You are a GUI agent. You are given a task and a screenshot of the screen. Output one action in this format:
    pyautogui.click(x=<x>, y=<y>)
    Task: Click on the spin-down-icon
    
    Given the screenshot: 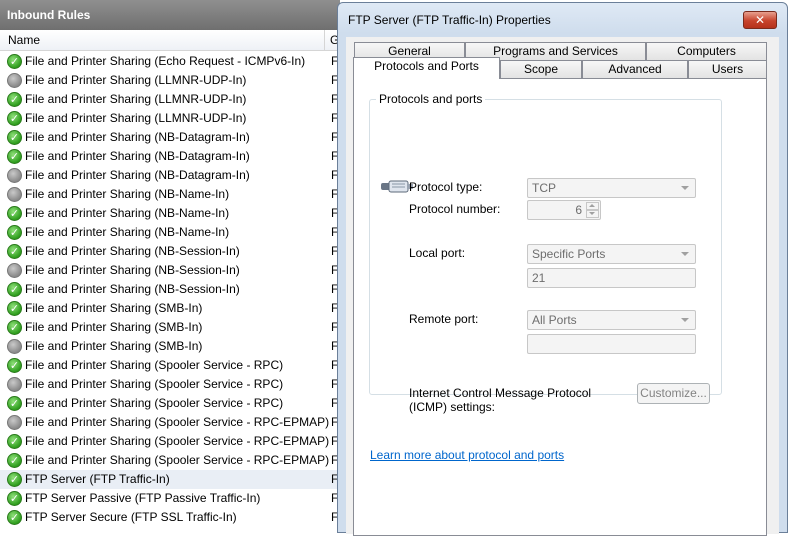 What is the action you would take?
    pyautogui.click(x=592, y=214)
    